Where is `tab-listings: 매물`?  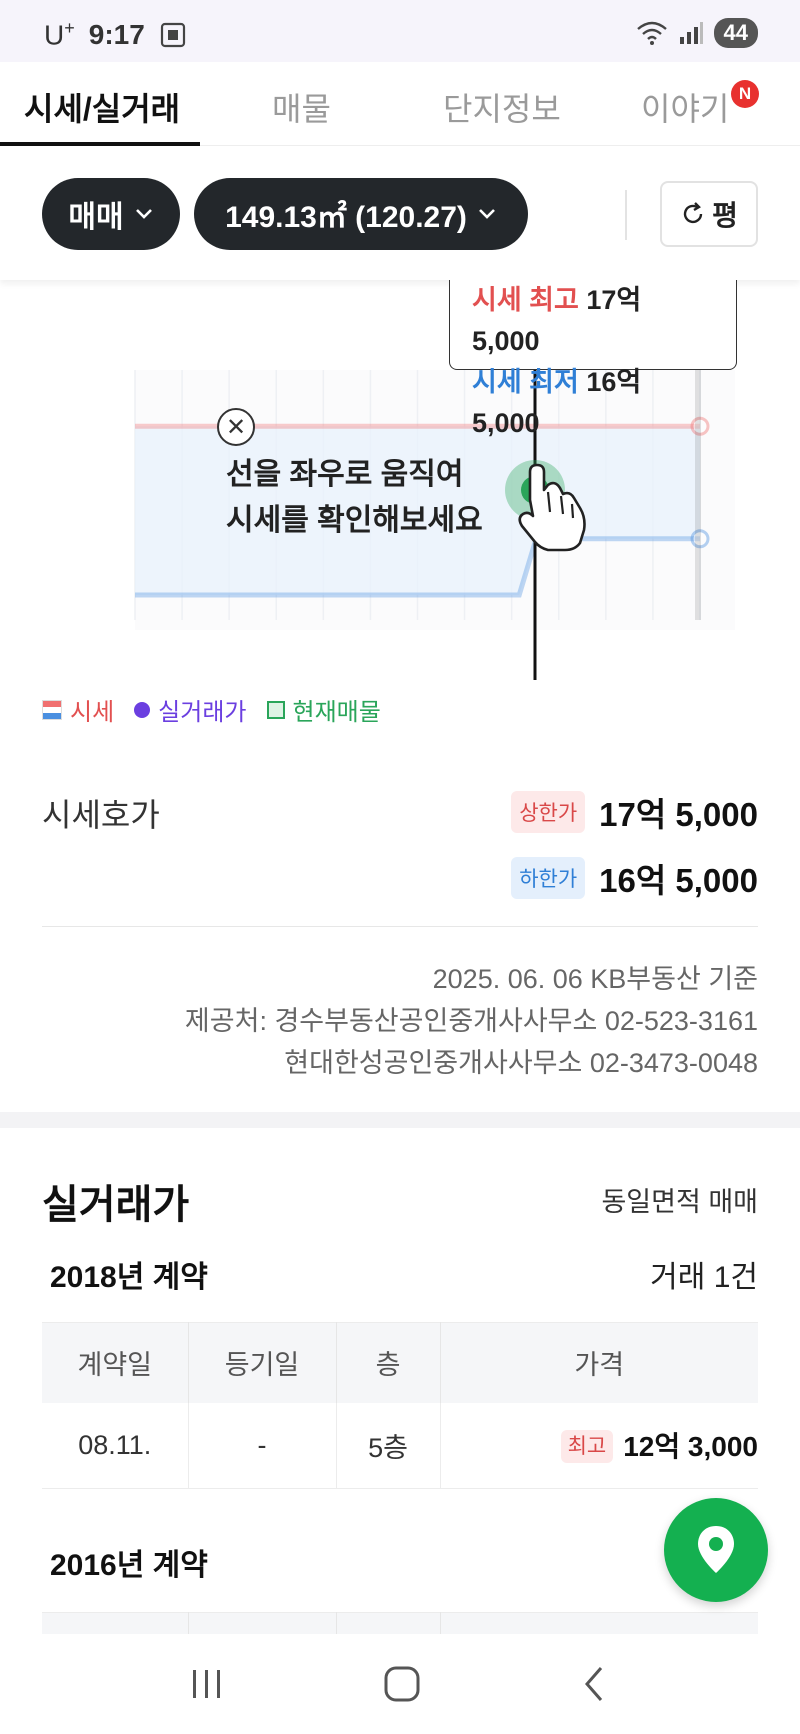
tab-listings: 매물 is located at coordinates (301, 107).